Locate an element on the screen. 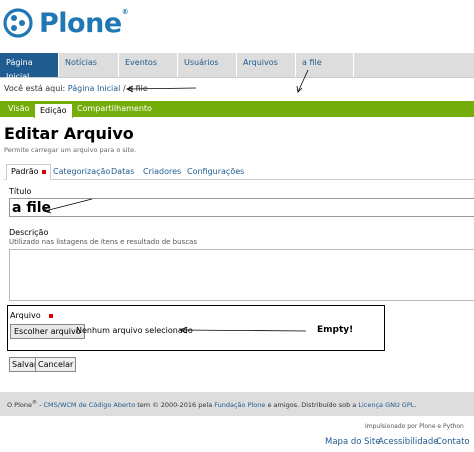 This screenshot has width=474, height=452. nav-item-users: Usuários is located at coordinates (207, 65).